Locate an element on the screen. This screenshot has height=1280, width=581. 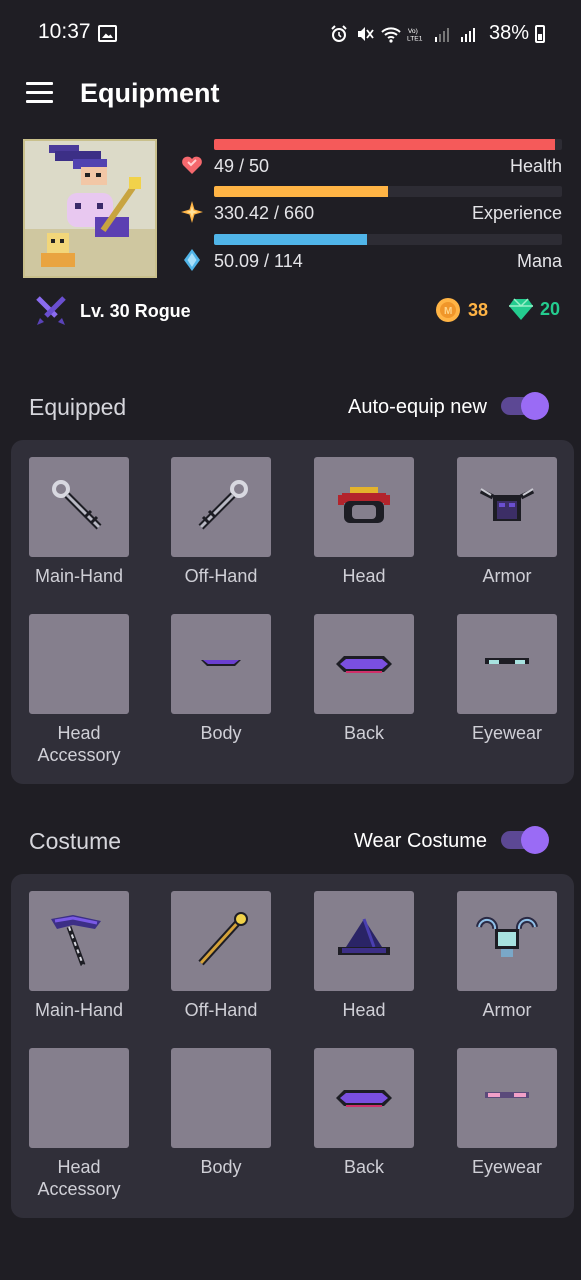
eye-mask-icon is located at coordinates (507, 661).